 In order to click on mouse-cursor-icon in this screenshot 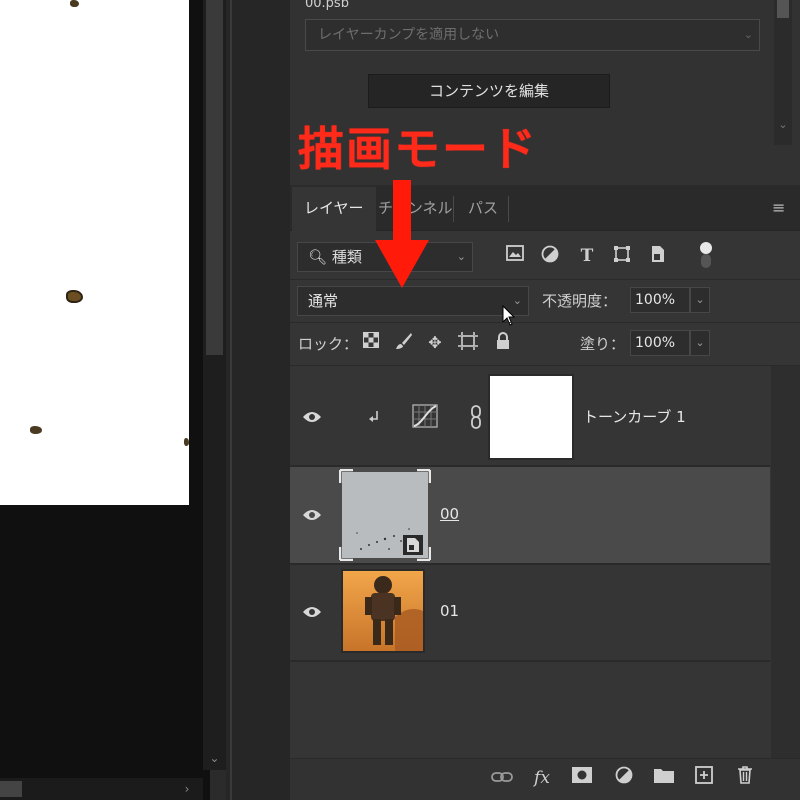, I will do `click(509, 317)`.